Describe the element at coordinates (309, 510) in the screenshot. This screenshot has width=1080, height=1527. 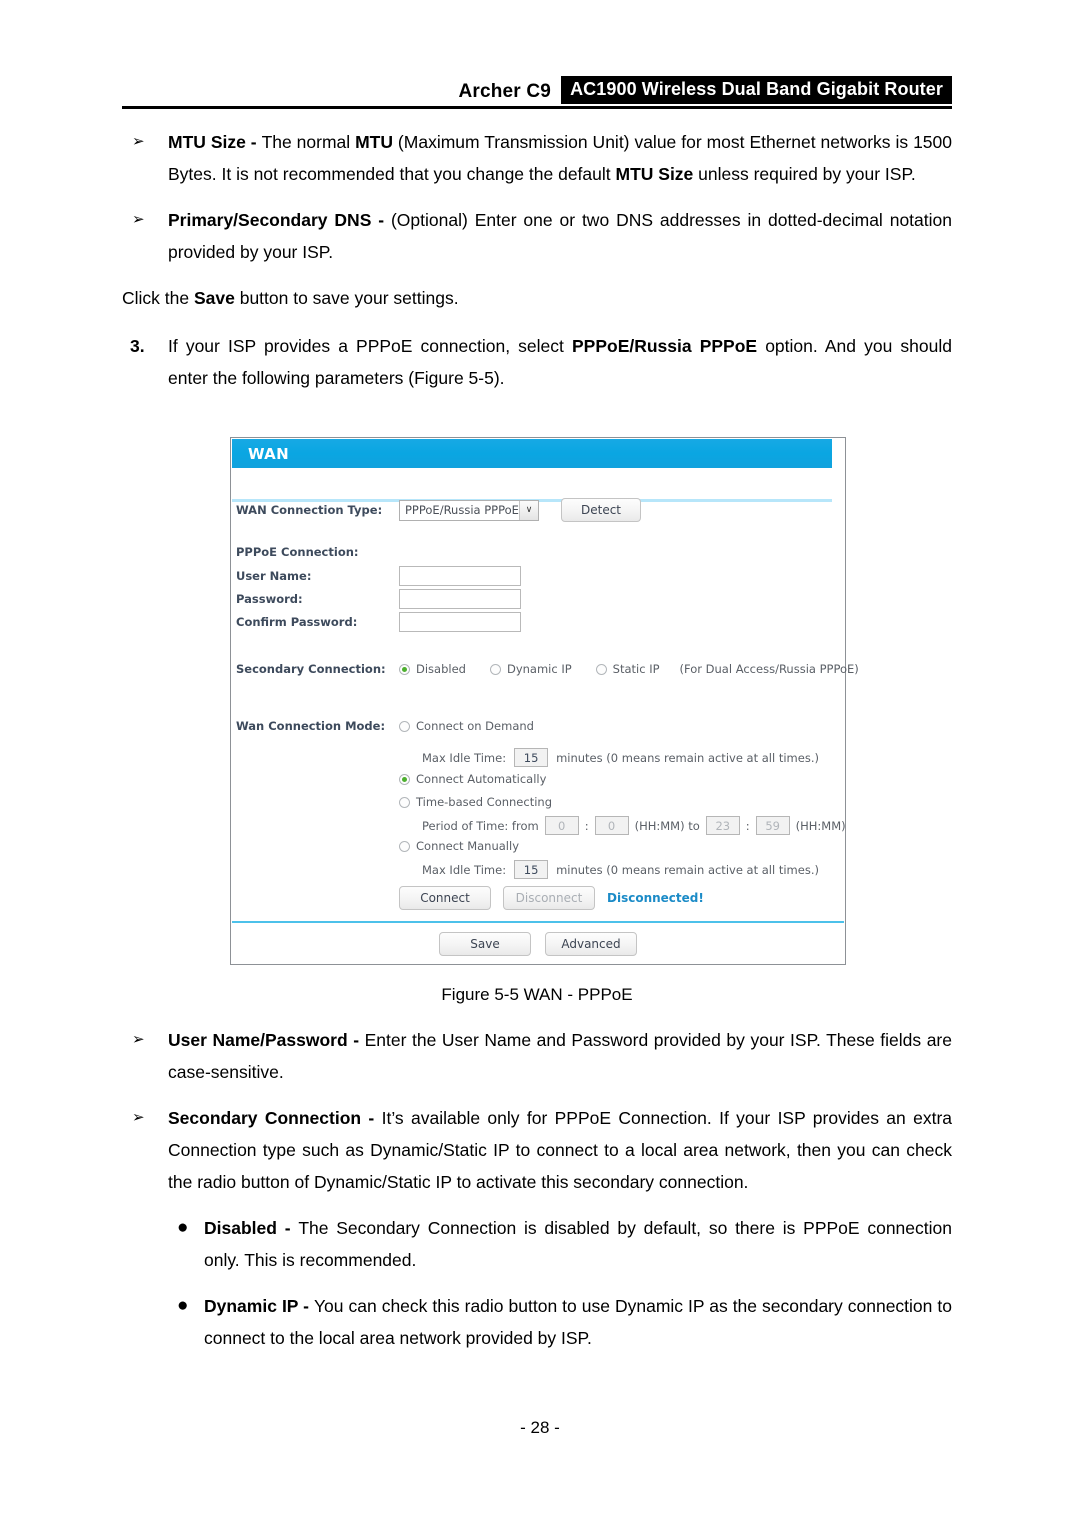
I see `wan-connection-type-label: WAN Connection Type:` at that location.